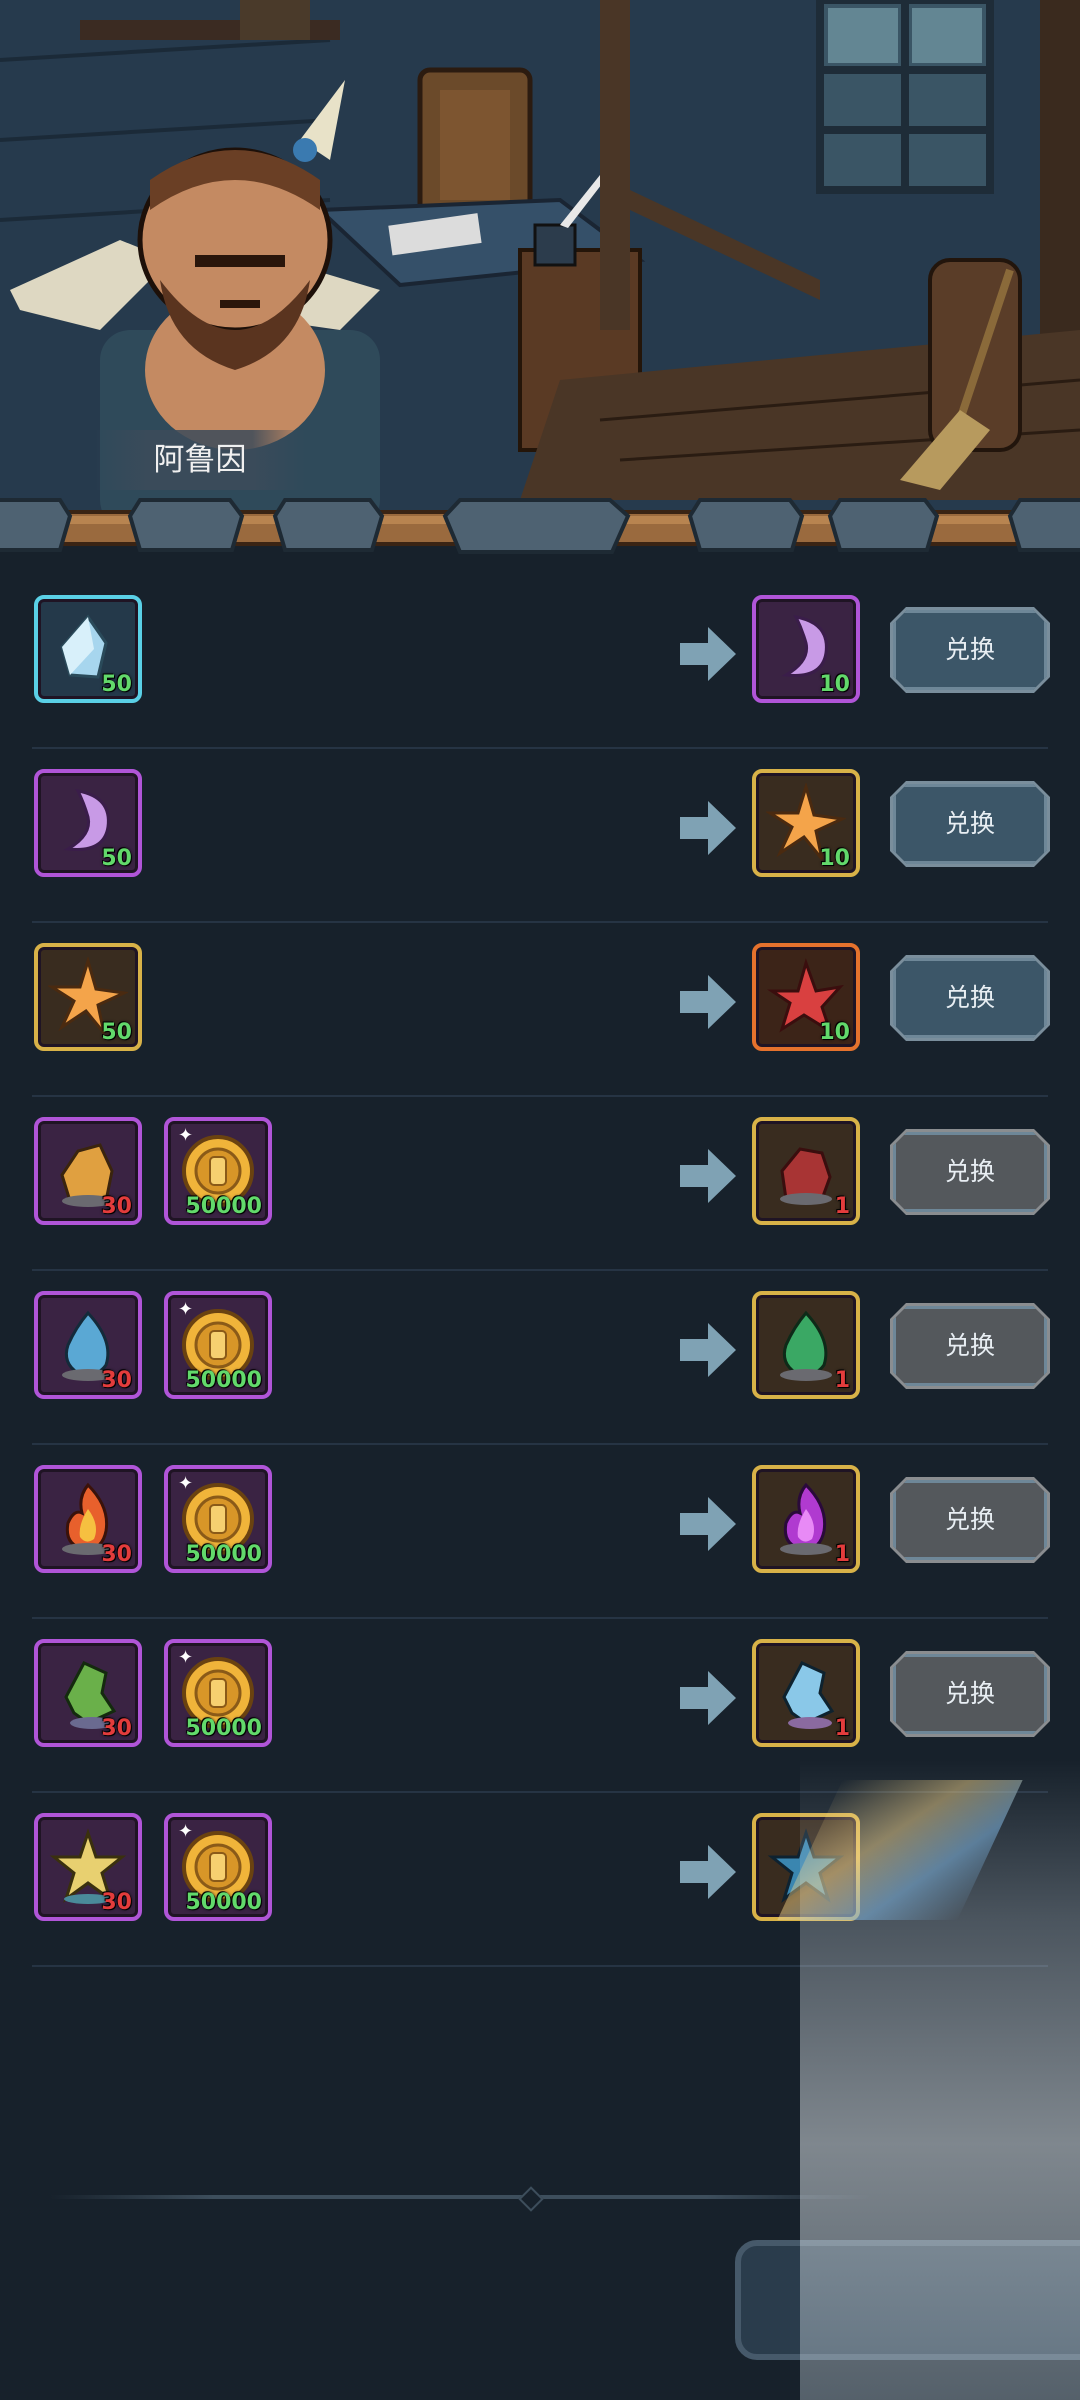 This screenshot has height=2400, width=1080. Describe the element at coordinates (200, 460) in the screenshot. I see `npc-name-label: 阿鲁因` at that location.